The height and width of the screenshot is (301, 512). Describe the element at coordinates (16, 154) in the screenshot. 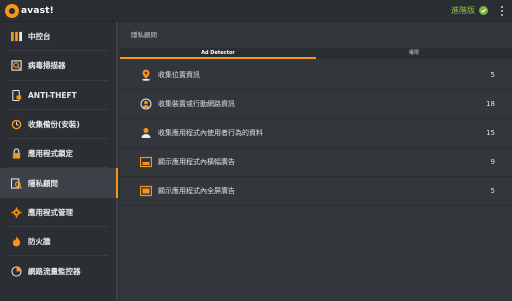

I see `lock-icon` at that location.